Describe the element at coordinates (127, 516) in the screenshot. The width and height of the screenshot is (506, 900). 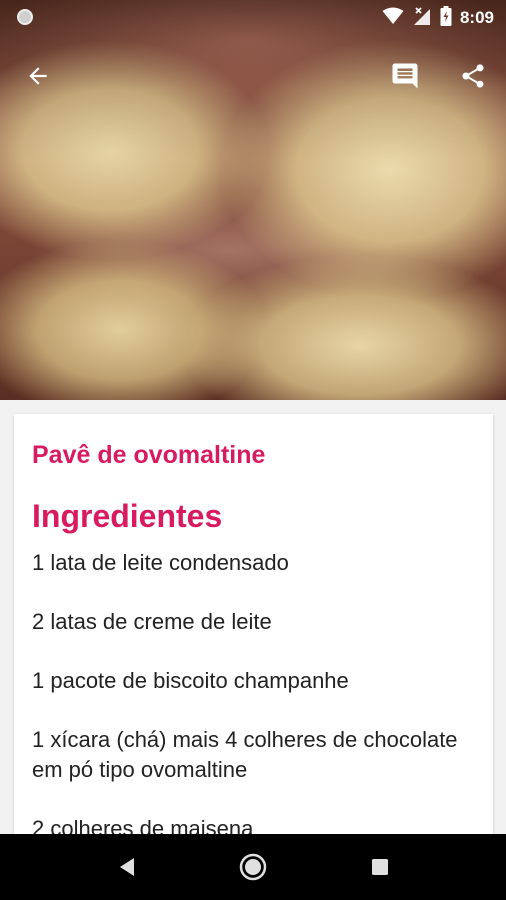
I see `ingredients-heading: Ingredientes` at that location.